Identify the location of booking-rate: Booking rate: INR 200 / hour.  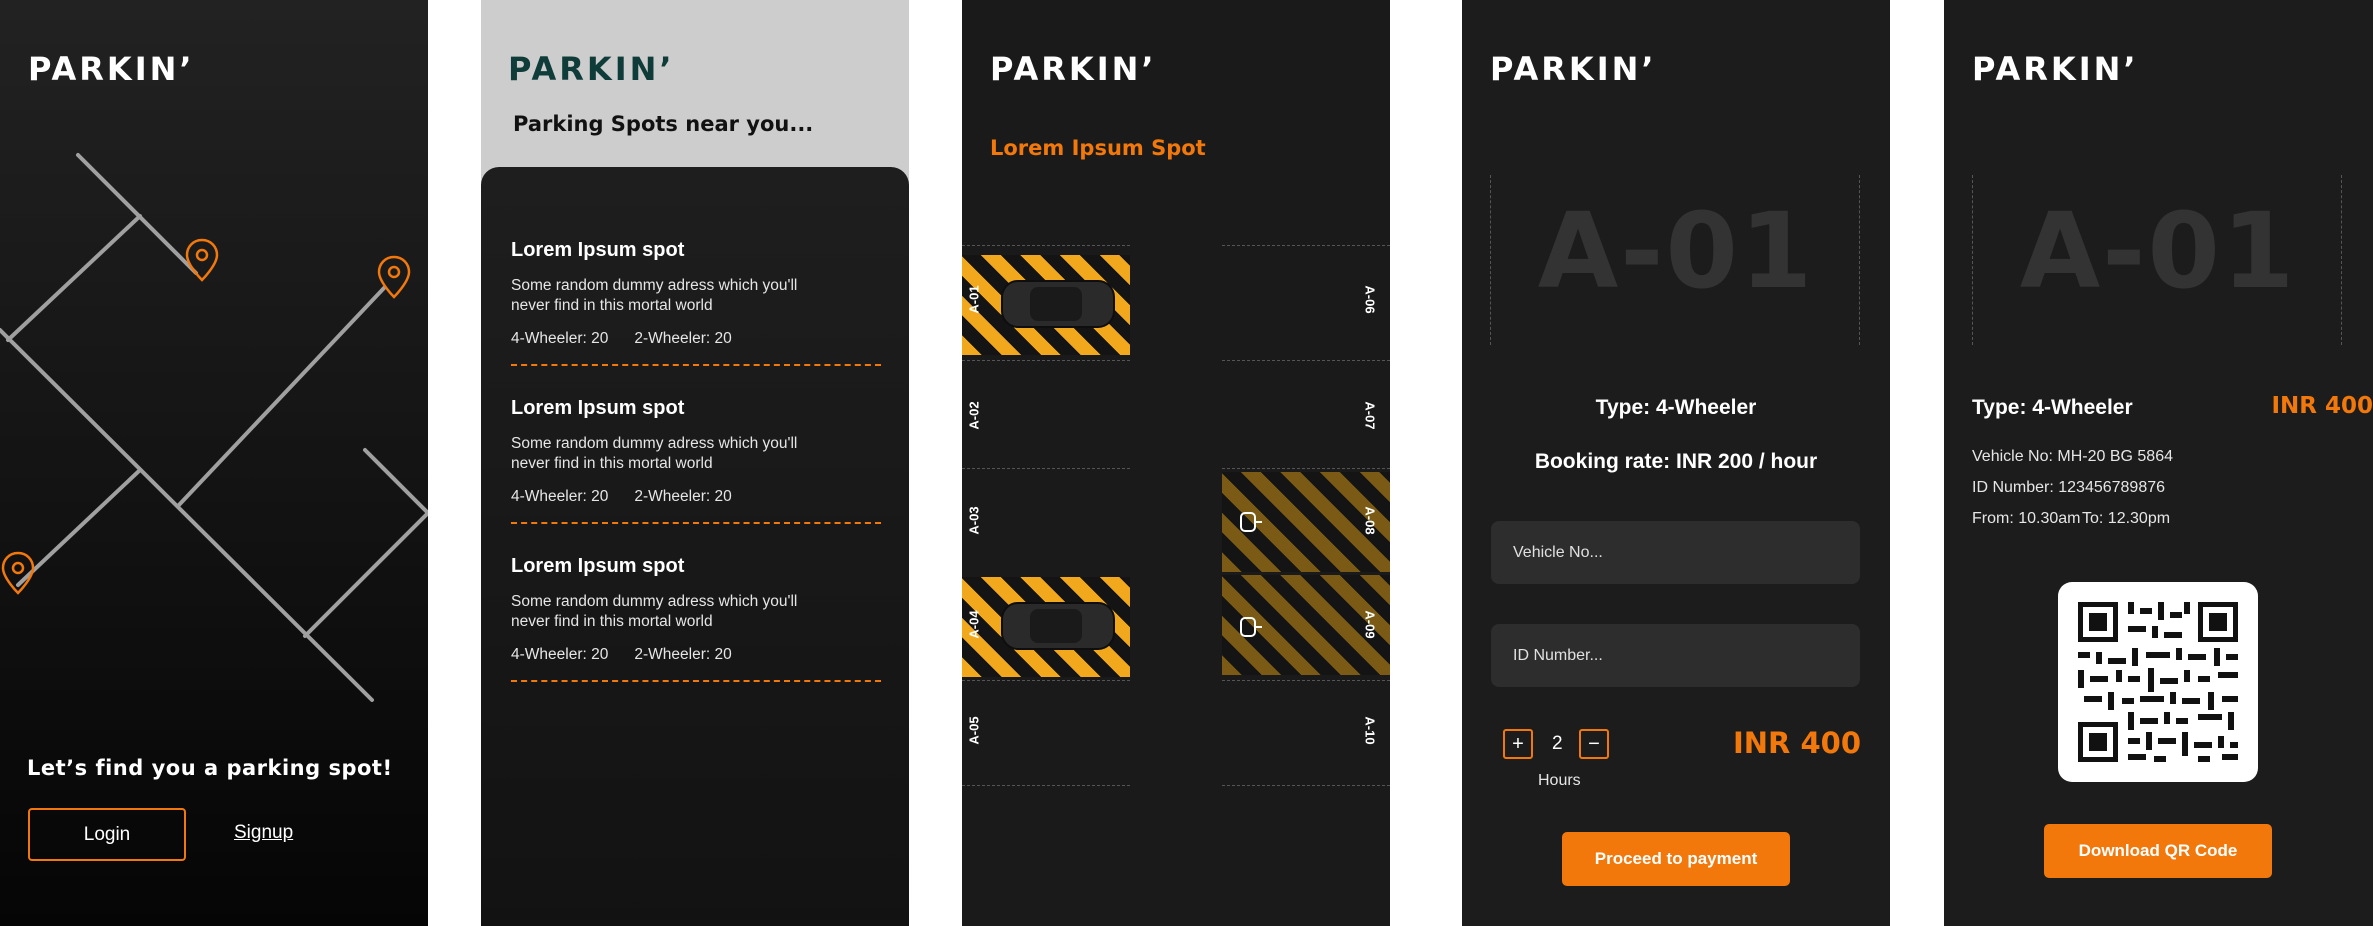
(1676, 461).